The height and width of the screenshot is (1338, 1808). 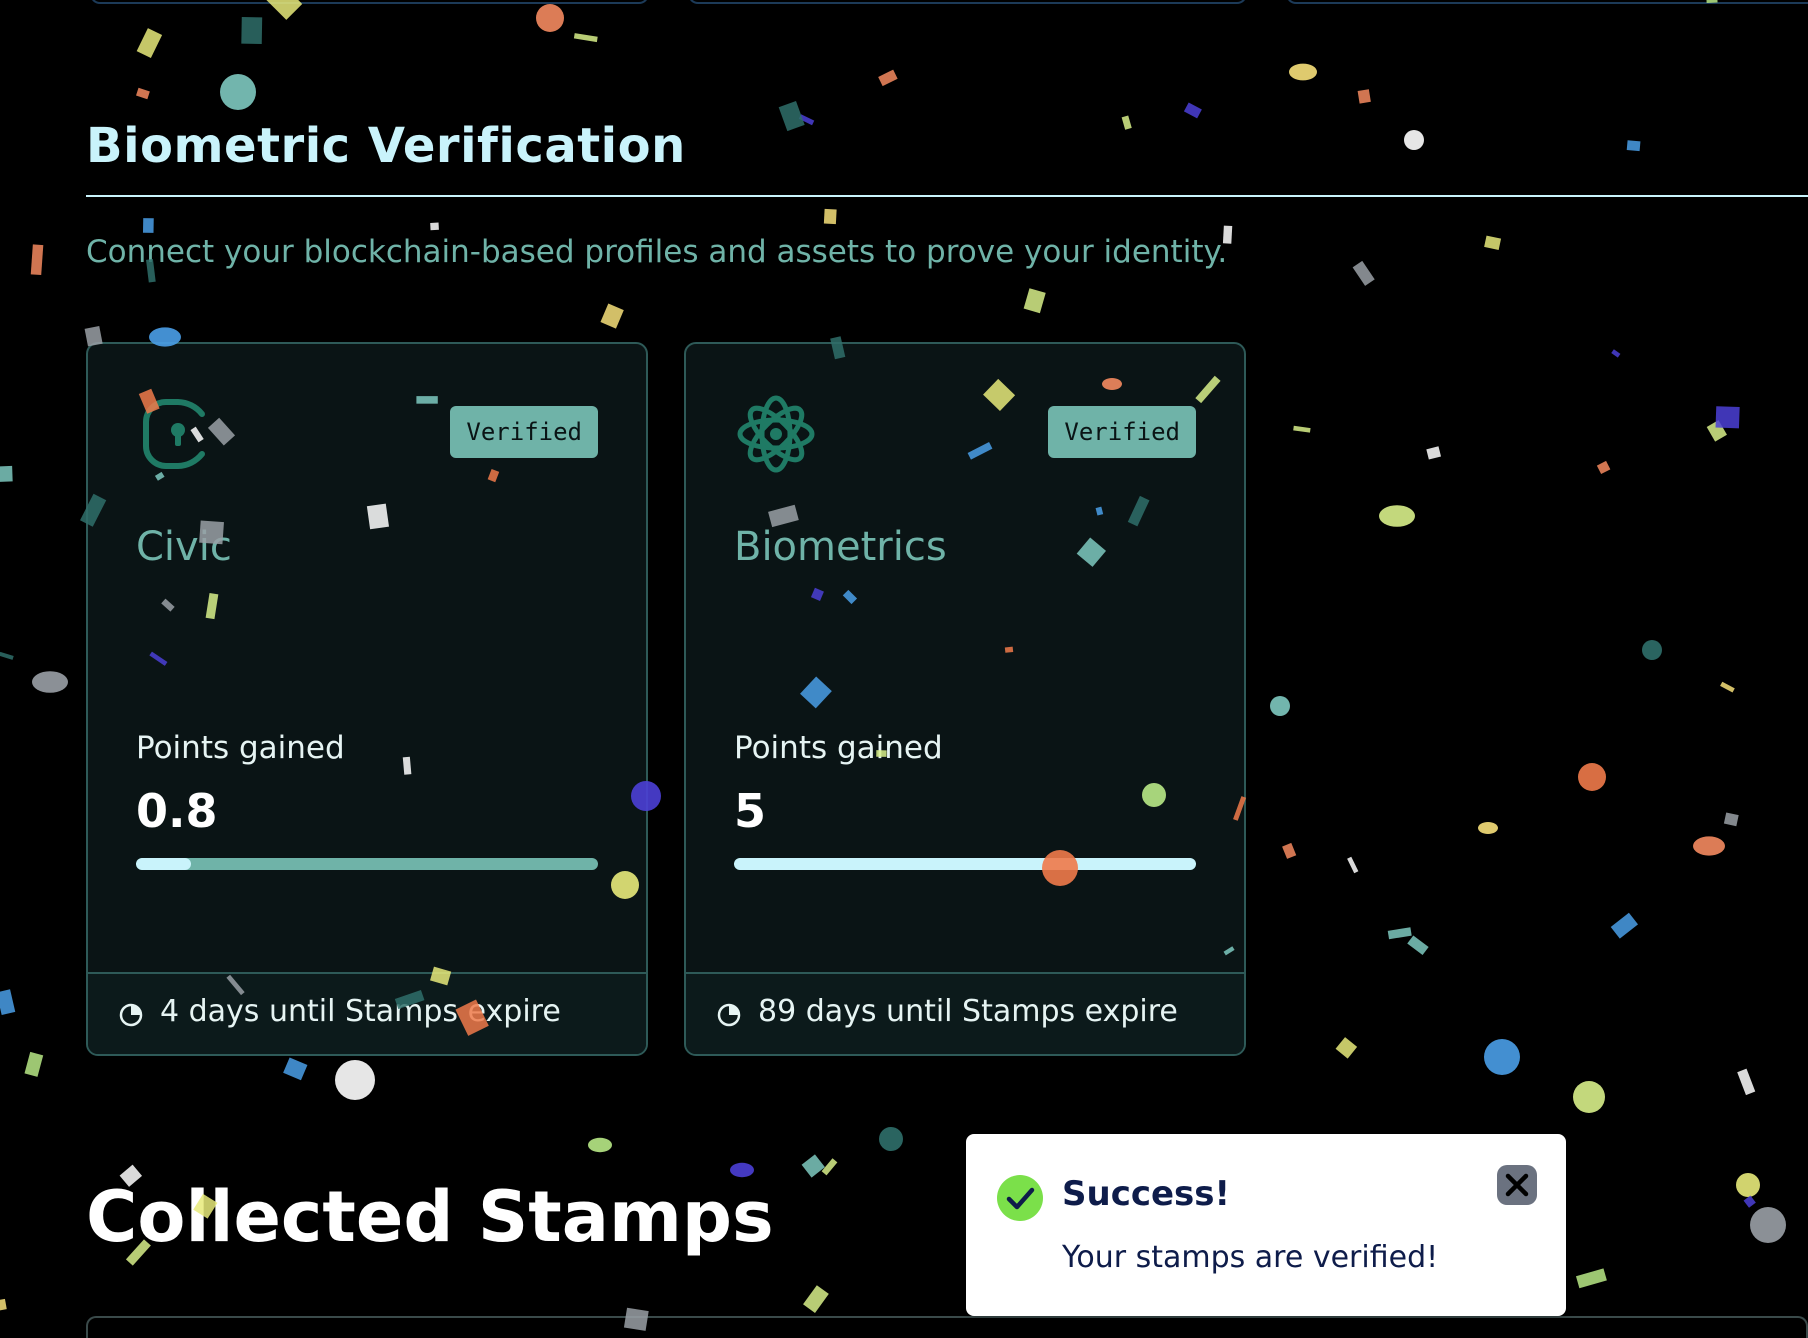 I want to click on expiry-text: 4 days until Stamps expire, so click(x=360, y=1011).